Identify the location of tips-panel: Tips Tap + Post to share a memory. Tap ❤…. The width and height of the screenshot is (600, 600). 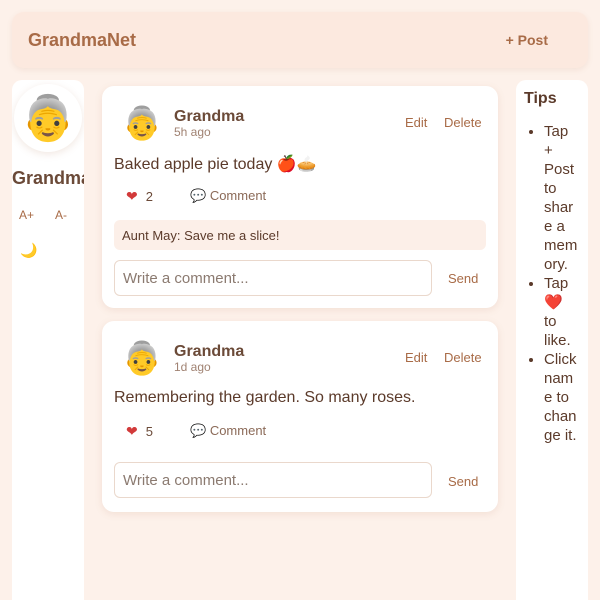
(552, 340).